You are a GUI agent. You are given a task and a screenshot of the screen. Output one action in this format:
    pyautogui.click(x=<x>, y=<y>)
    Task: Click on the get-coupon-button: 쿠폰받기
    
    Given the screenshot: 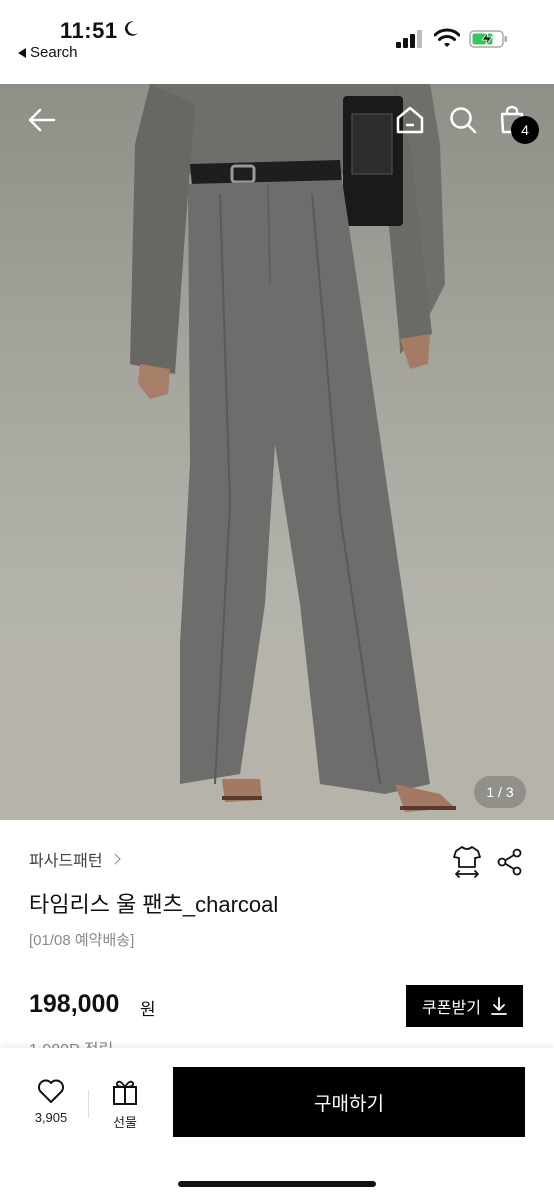 What is the action you would take?
    pyautogui.click(x=464, y=1006)
    